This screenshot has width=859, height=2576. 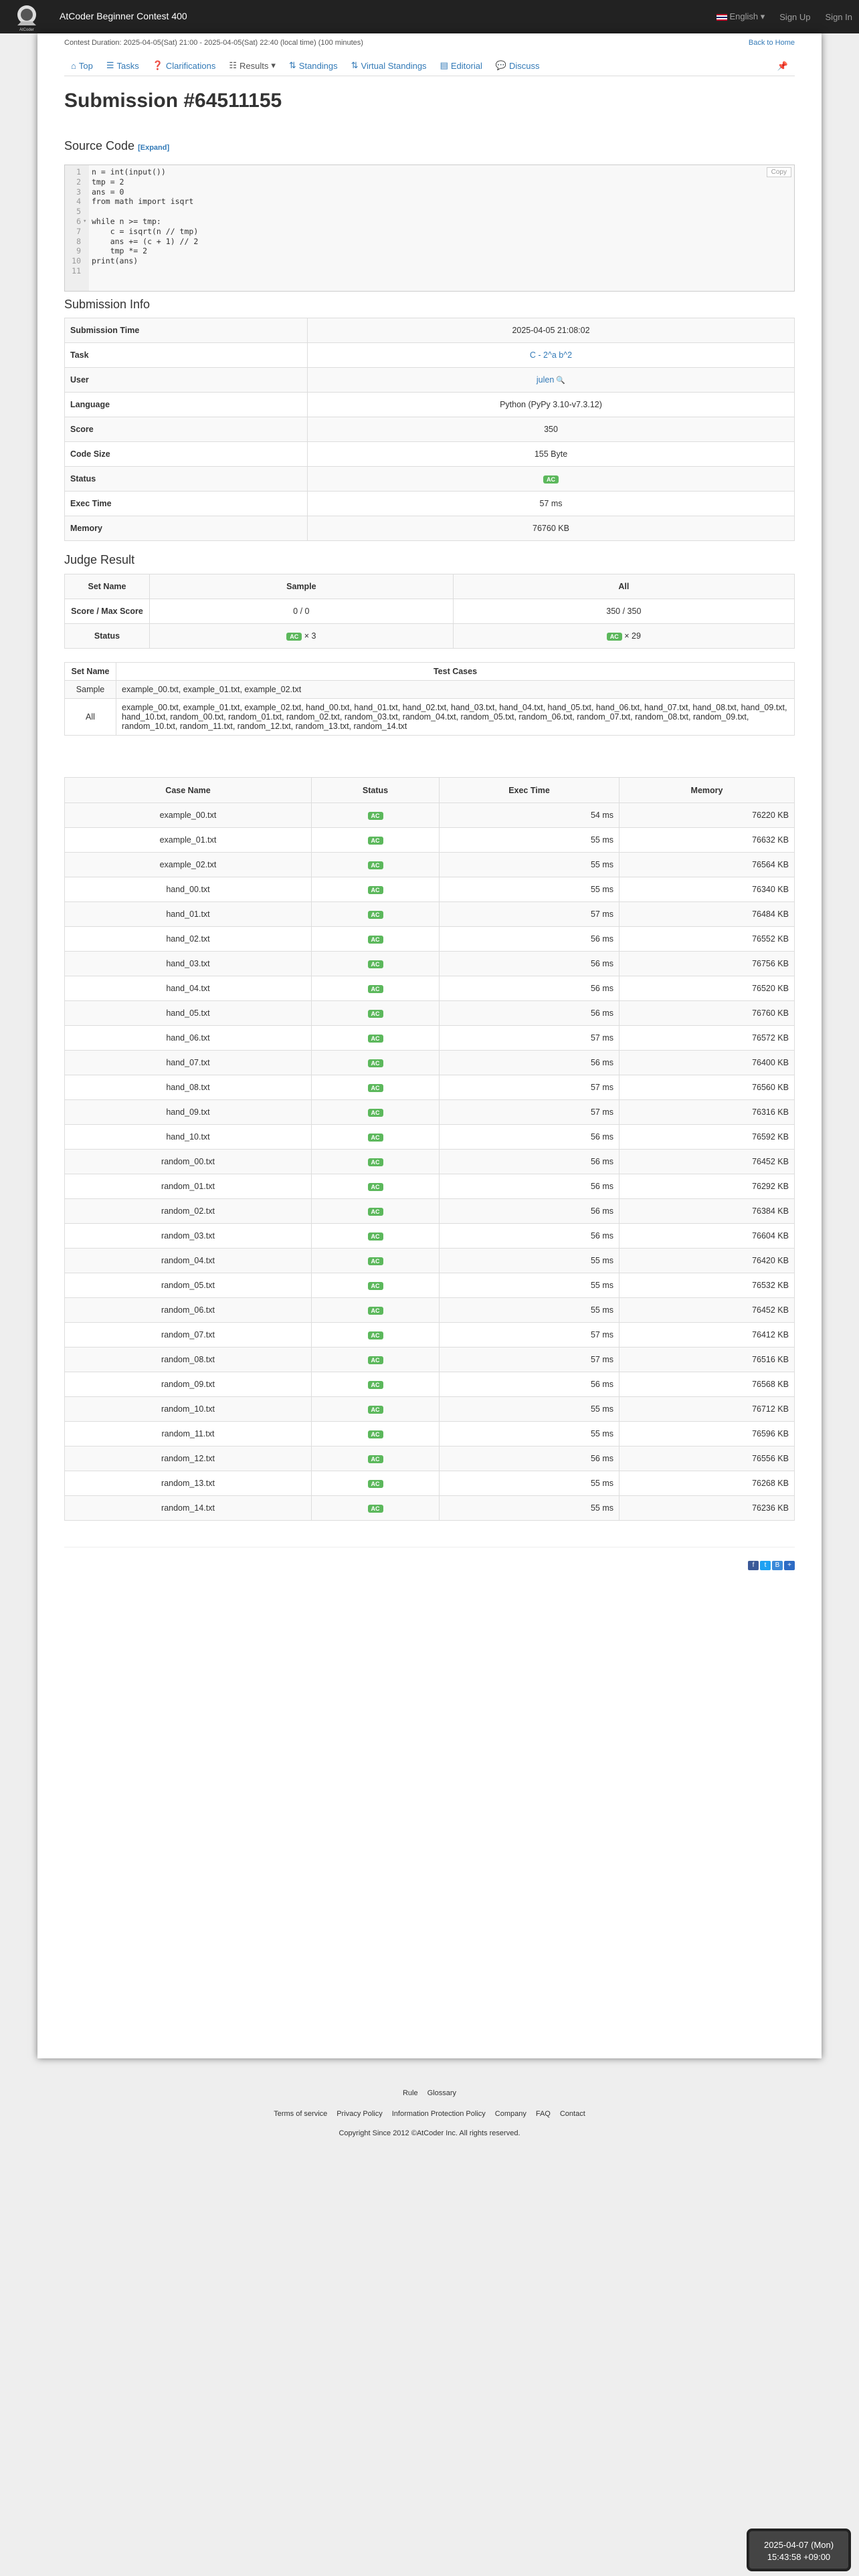 I want to click on info-row: Language Python (PyPy 3.10-v7.3.12), so click(x=429, y=405).